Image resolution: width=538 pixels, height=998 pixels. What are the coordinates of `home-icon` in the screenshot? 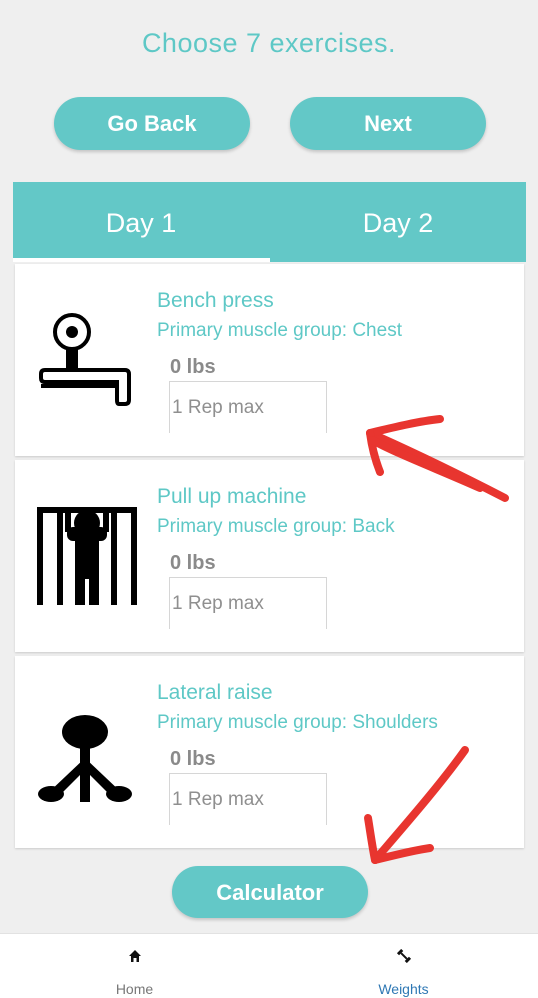 It's located at (135, 956).